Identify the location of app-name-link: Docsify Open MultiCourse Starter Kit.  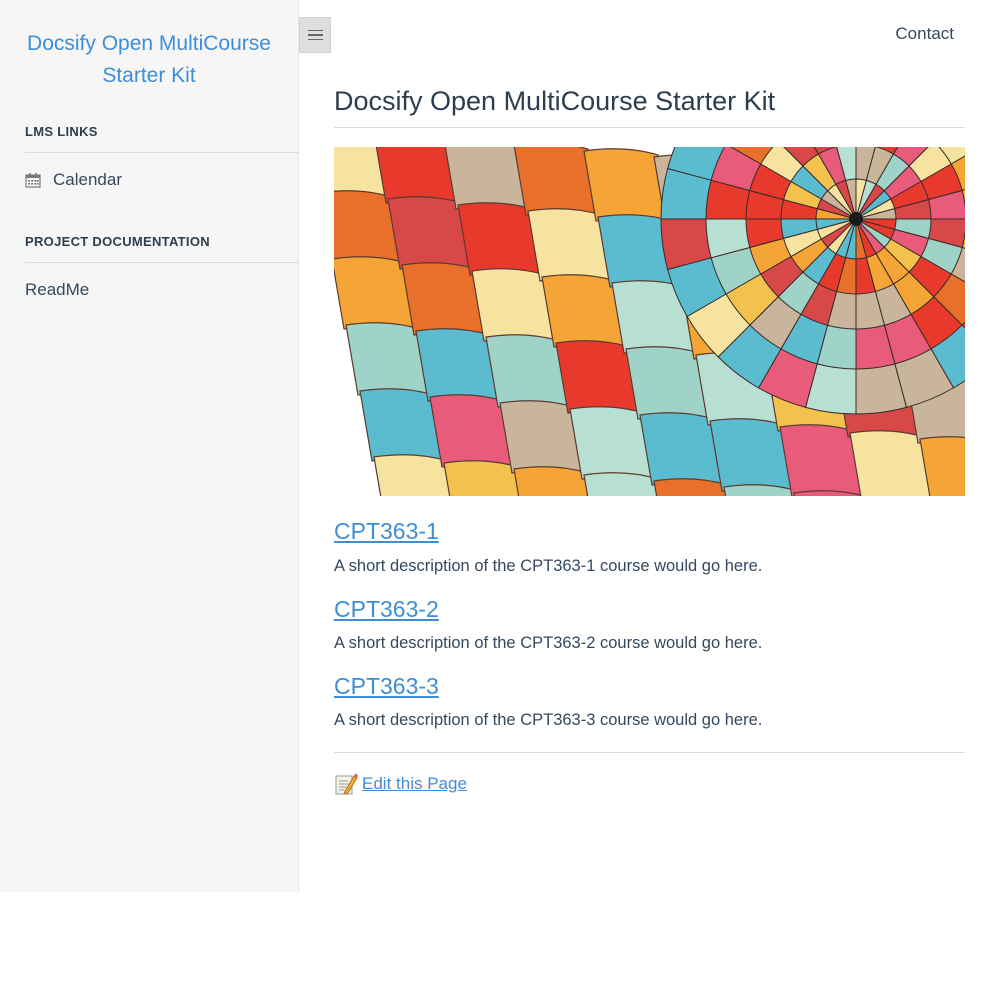
(149, 46).